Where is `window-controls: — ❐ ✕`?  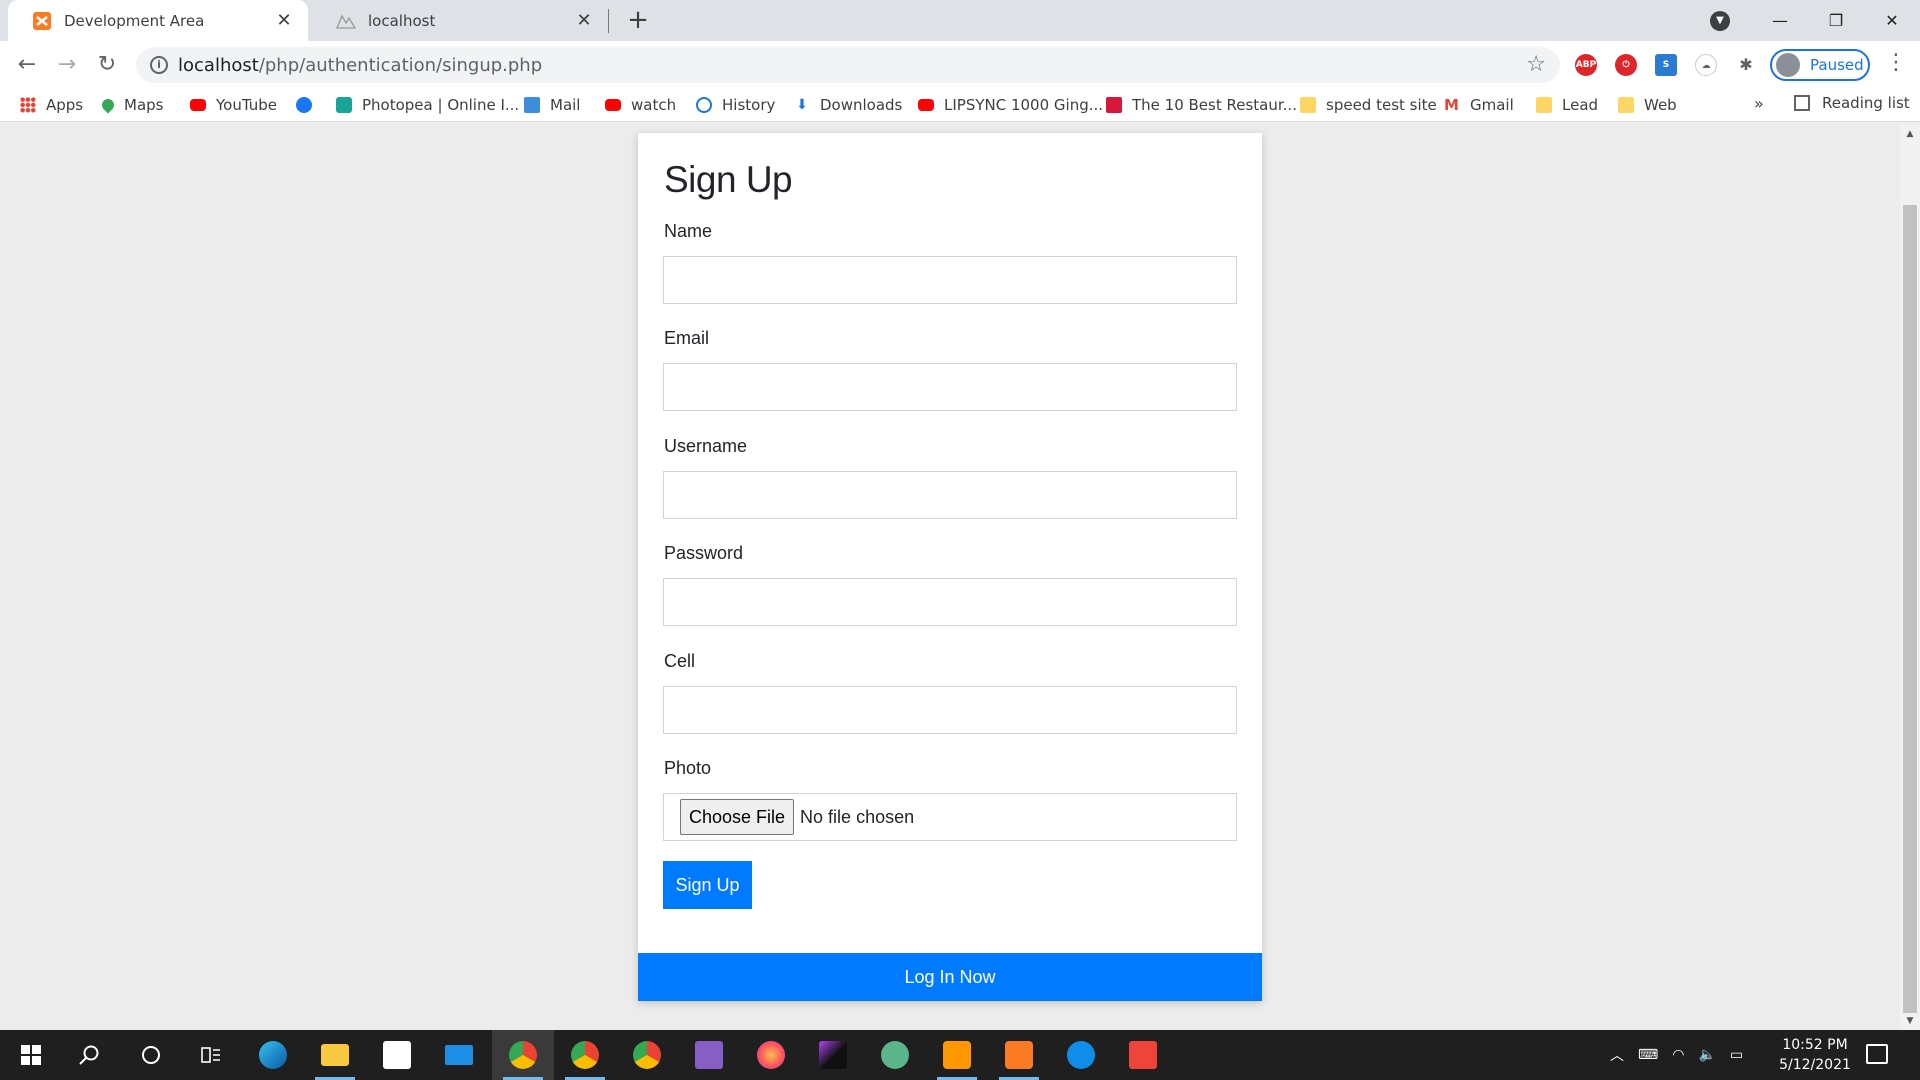
window-controls: — ❐ ✕ is located at coordinates (1836, 20).